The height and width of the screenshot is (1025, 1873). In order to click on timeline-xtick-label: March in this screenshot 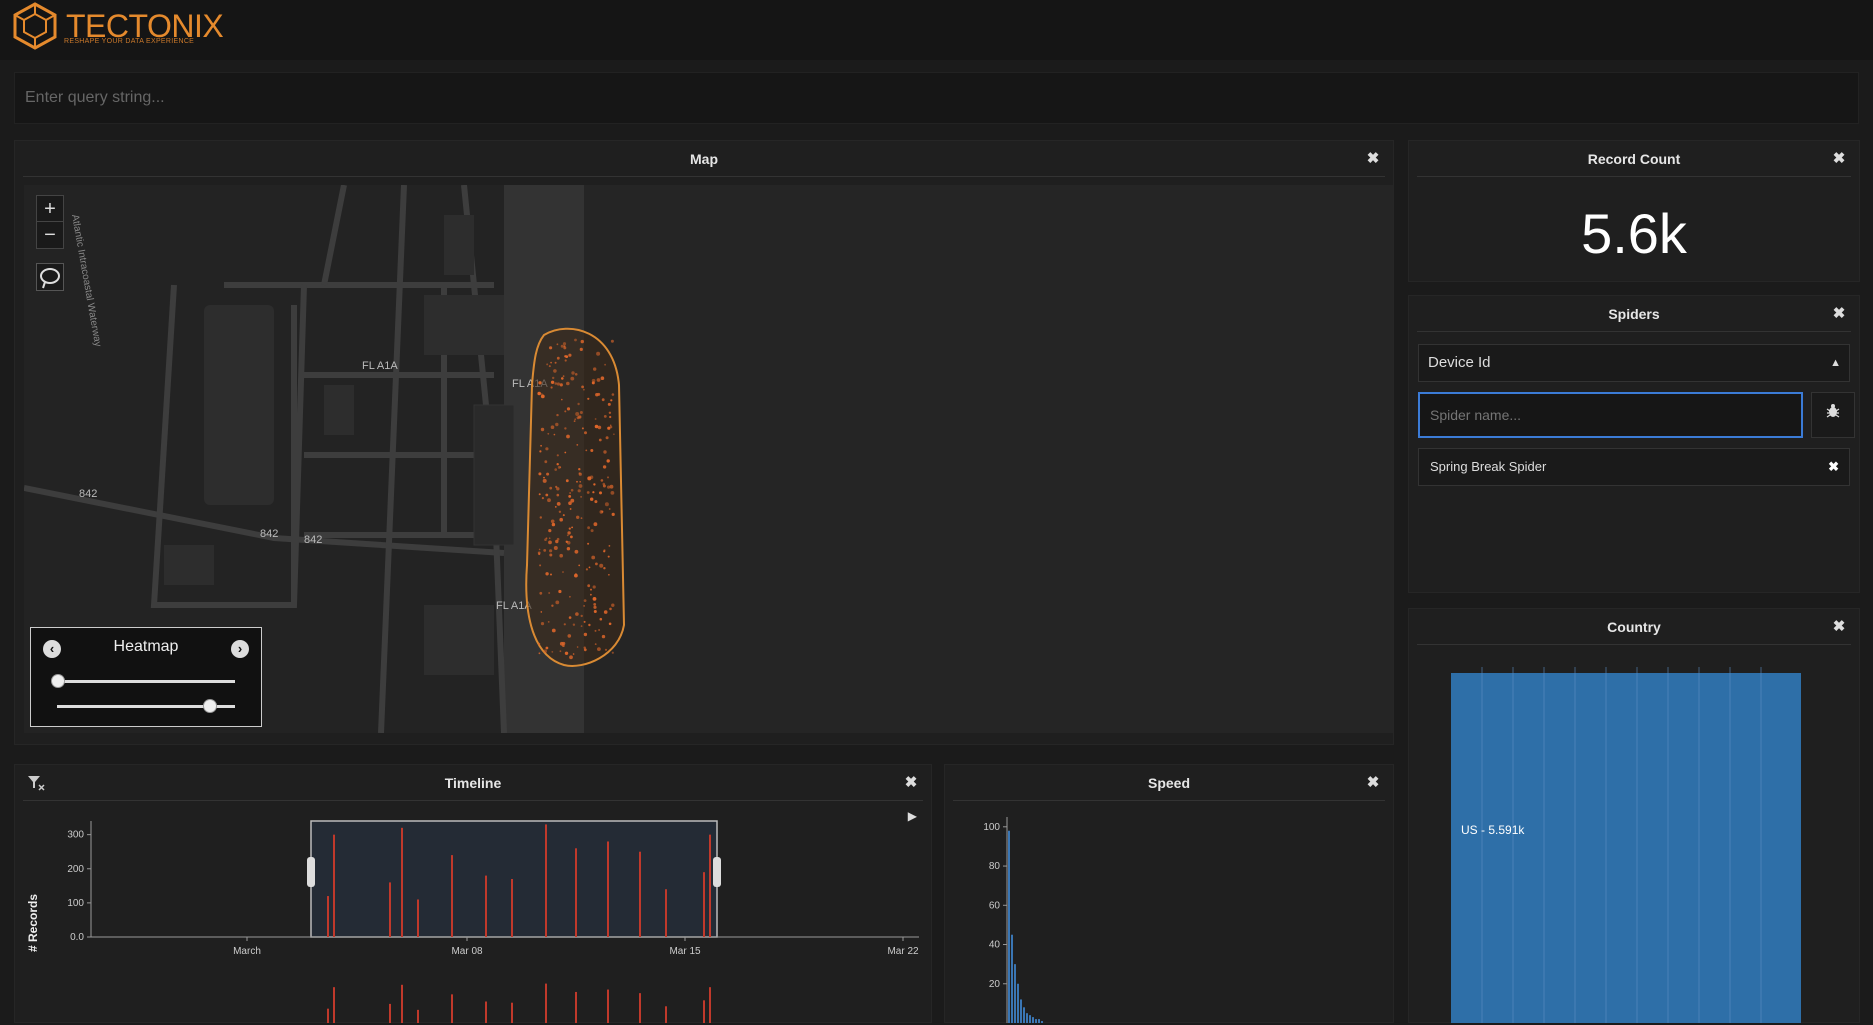, I will do `click(247, 951)`.